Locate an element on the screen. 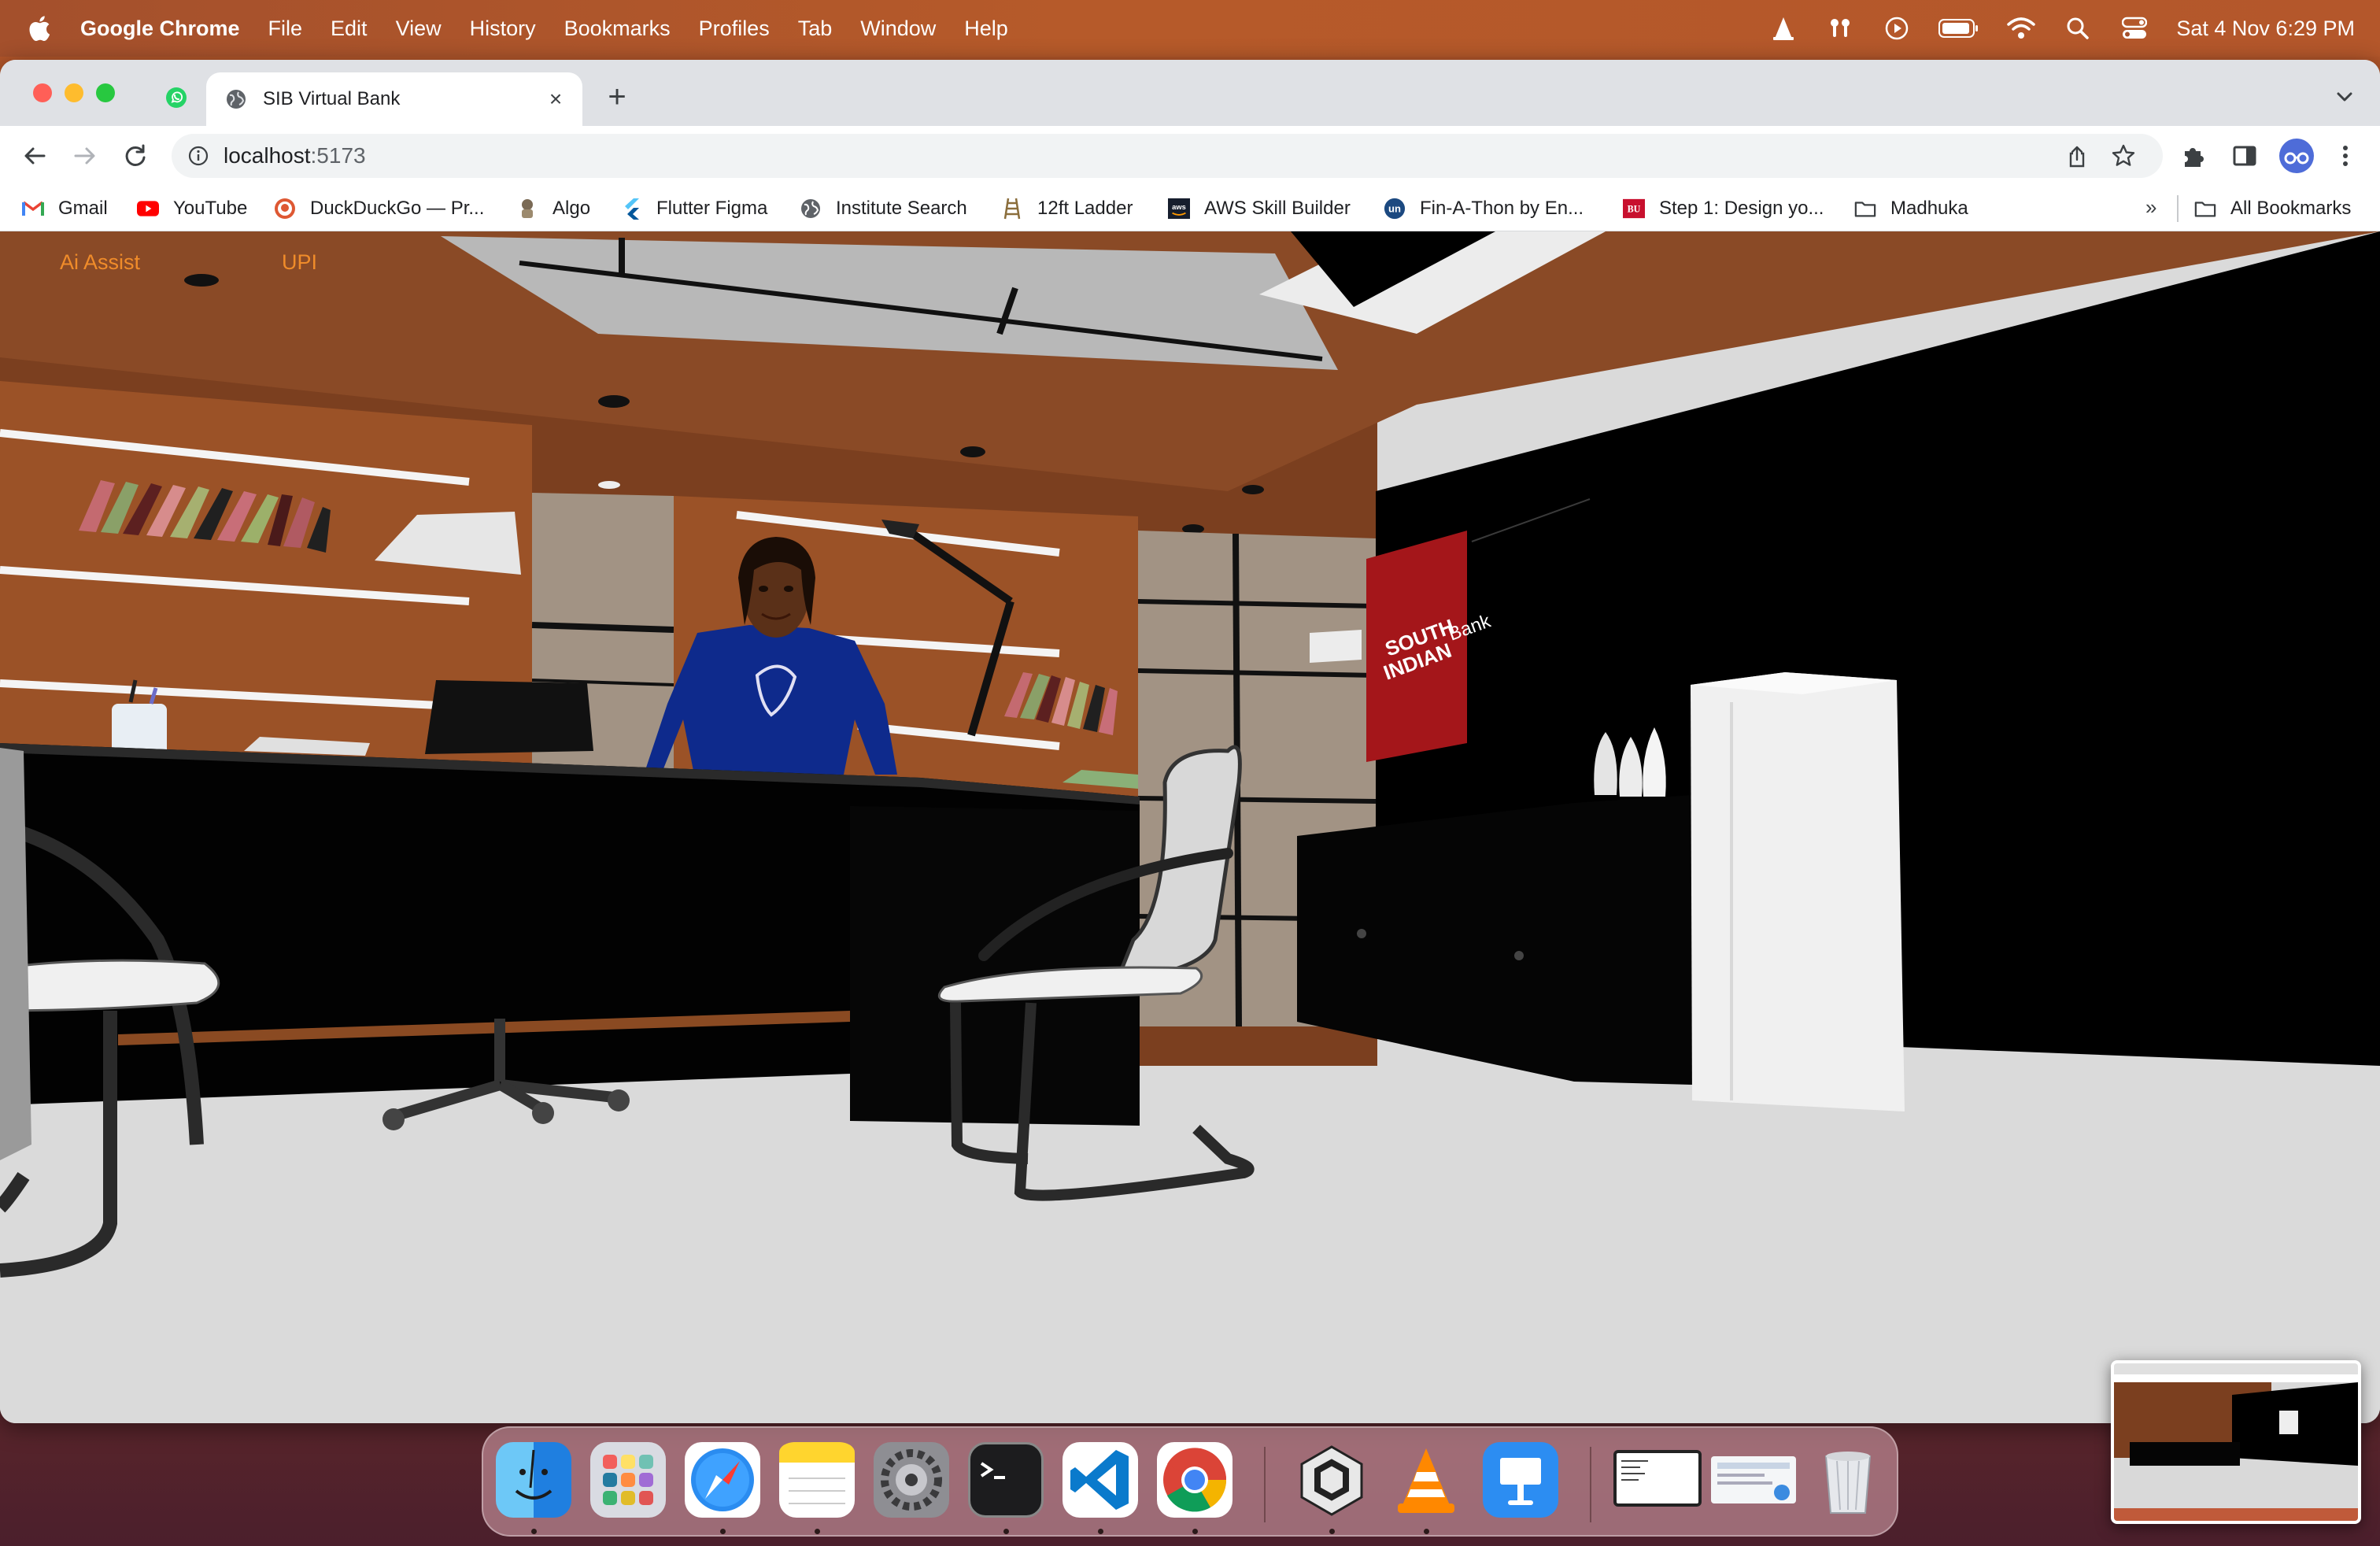 The image size is (2380, 1546). bookmark-institute-search: Institute Search is located at coordinates (883, 209).